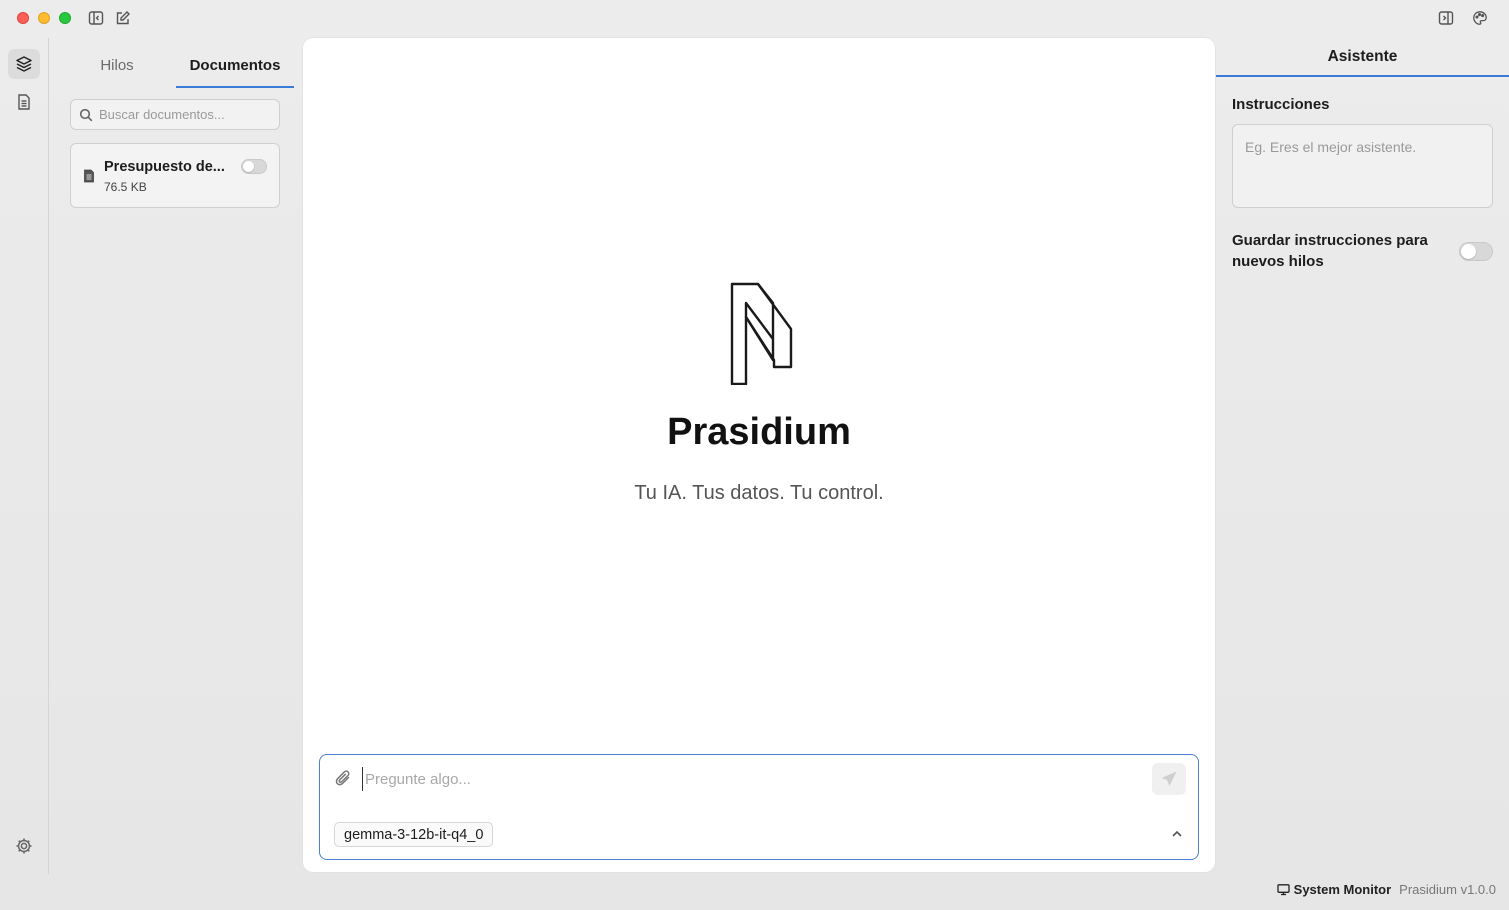  What do you see at coordinates (1446, 18) in the screenshot?
I see `toggle-right-panel-icon` at bounding box center [1446, 18].